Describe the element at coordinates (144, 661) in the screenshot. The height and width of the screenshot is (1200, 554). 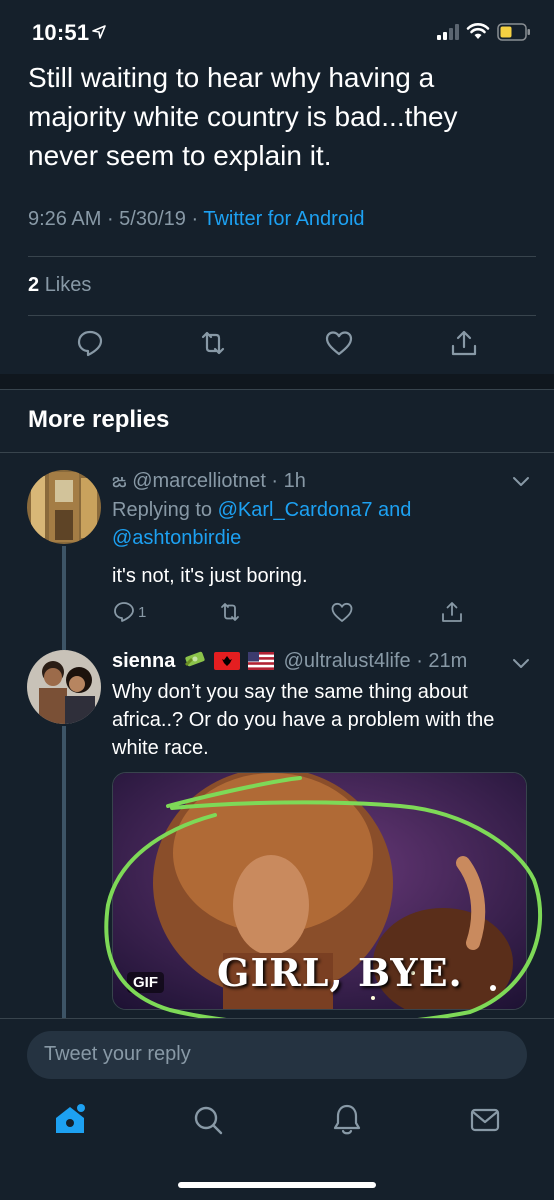
I see `reply-display-name: sienna` at that location.